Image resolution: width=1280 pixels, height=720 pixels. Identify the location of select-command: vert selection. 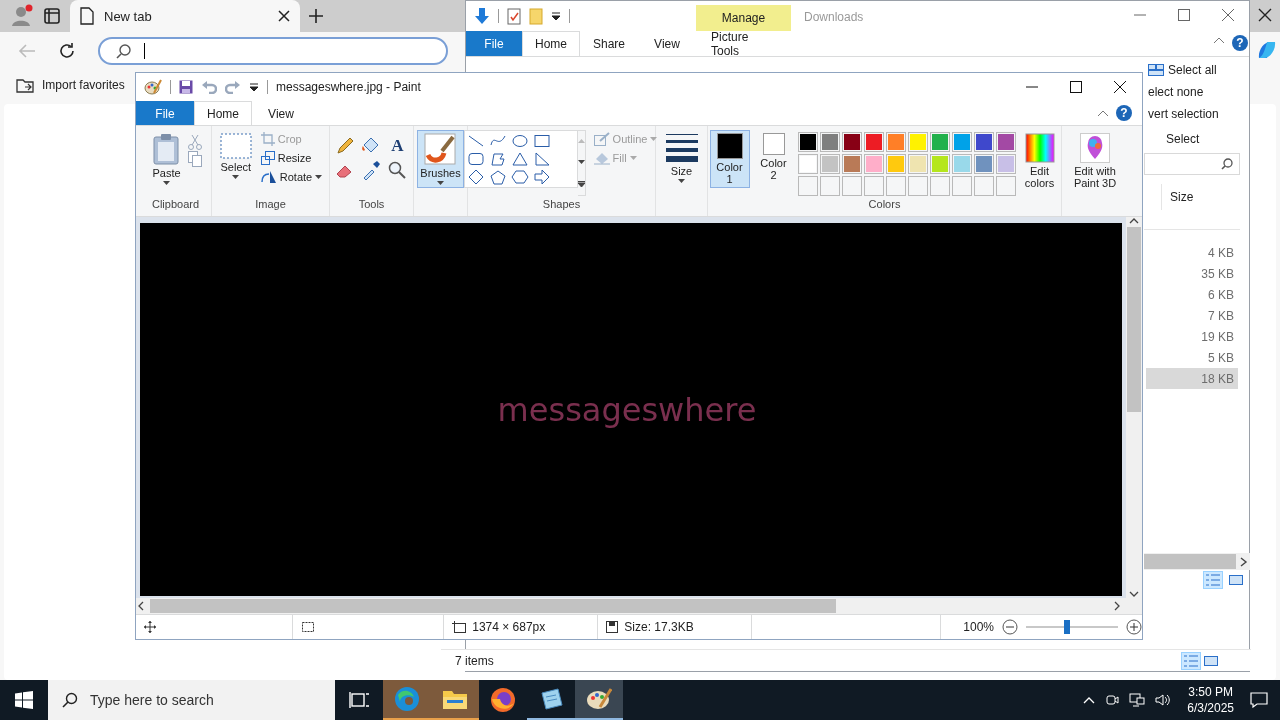
(1183, 114).